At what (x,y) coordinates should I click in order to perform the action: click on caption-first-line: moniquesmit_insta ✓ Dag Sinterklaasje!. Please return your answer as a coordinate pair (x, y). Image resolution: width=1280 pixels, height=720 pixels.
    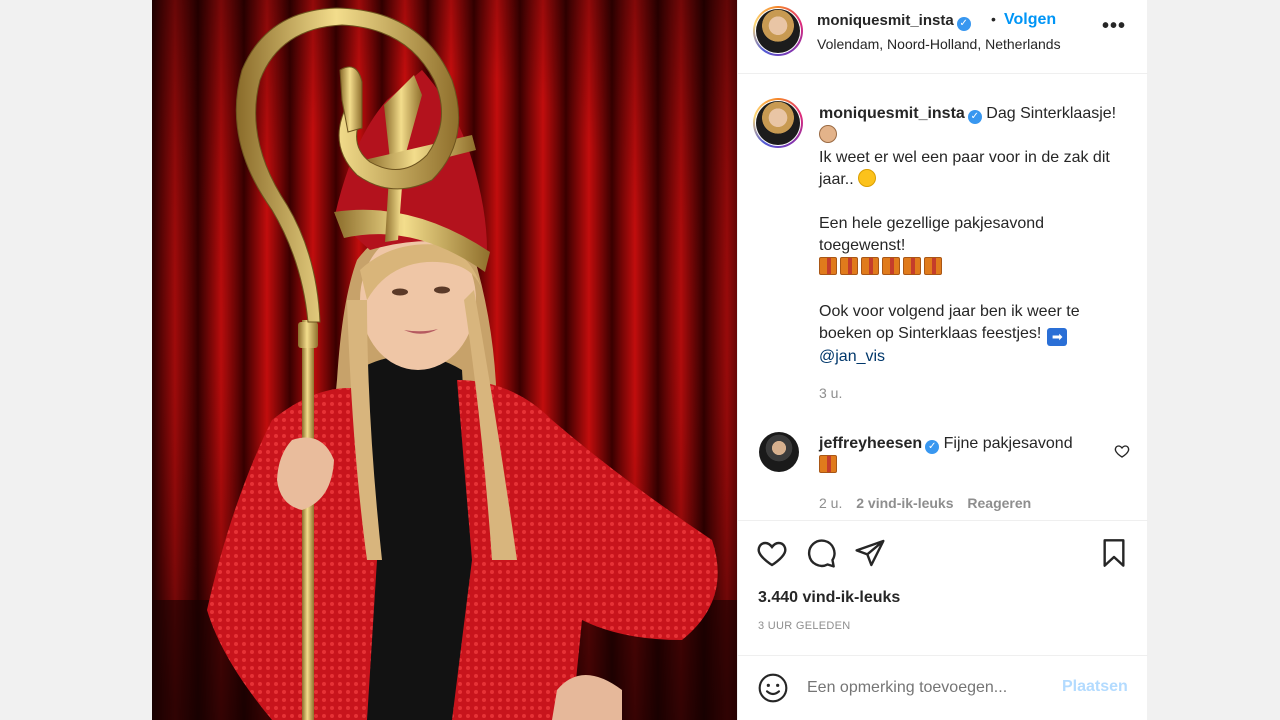
    Looking at the image, I should click on (978, 114).